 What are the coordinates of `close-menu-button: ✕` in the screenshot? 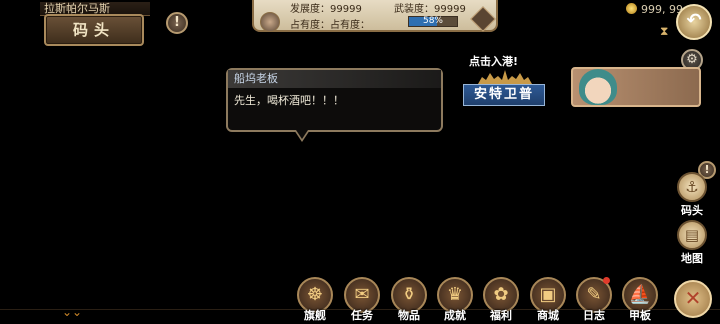 It's located at (693, 299).